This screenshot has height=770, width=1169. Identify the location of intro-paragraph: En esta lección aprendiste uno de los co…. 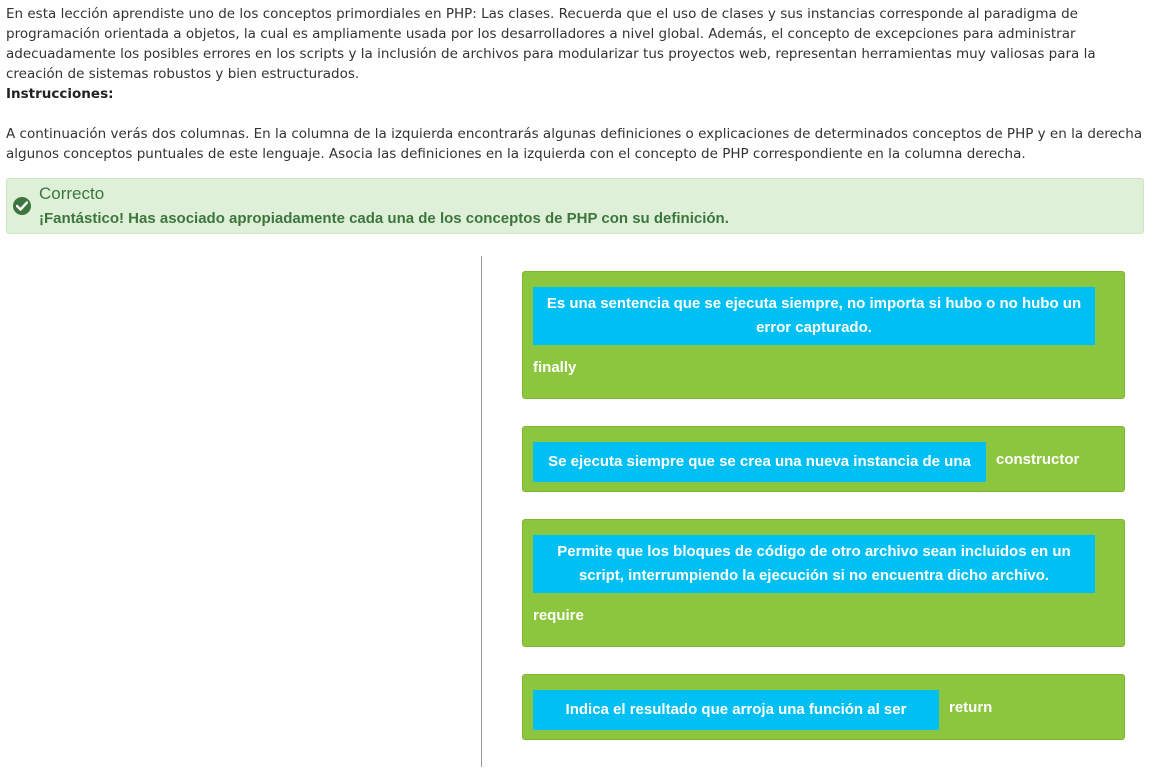
(551, 44).